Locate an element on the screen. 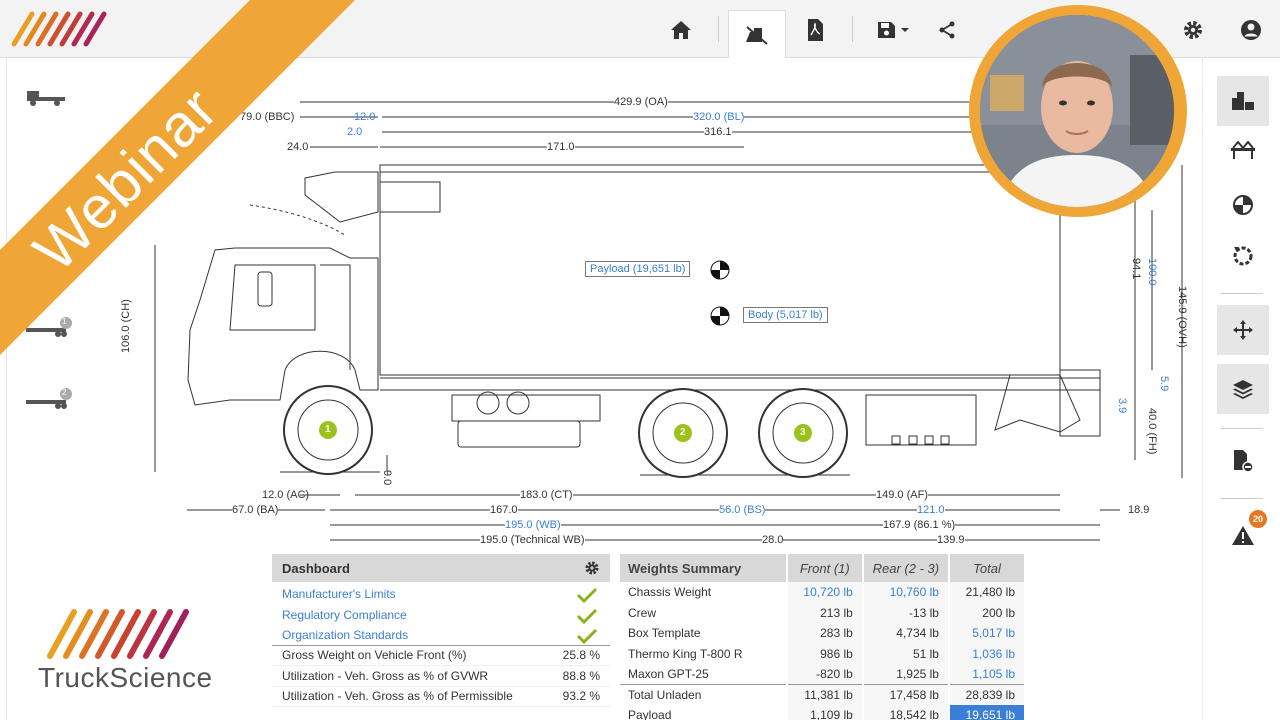 Image resolution: width=1280 pixels, height=720 pixels. dim-59: 5.9 is located at coordinates (1164, 383).